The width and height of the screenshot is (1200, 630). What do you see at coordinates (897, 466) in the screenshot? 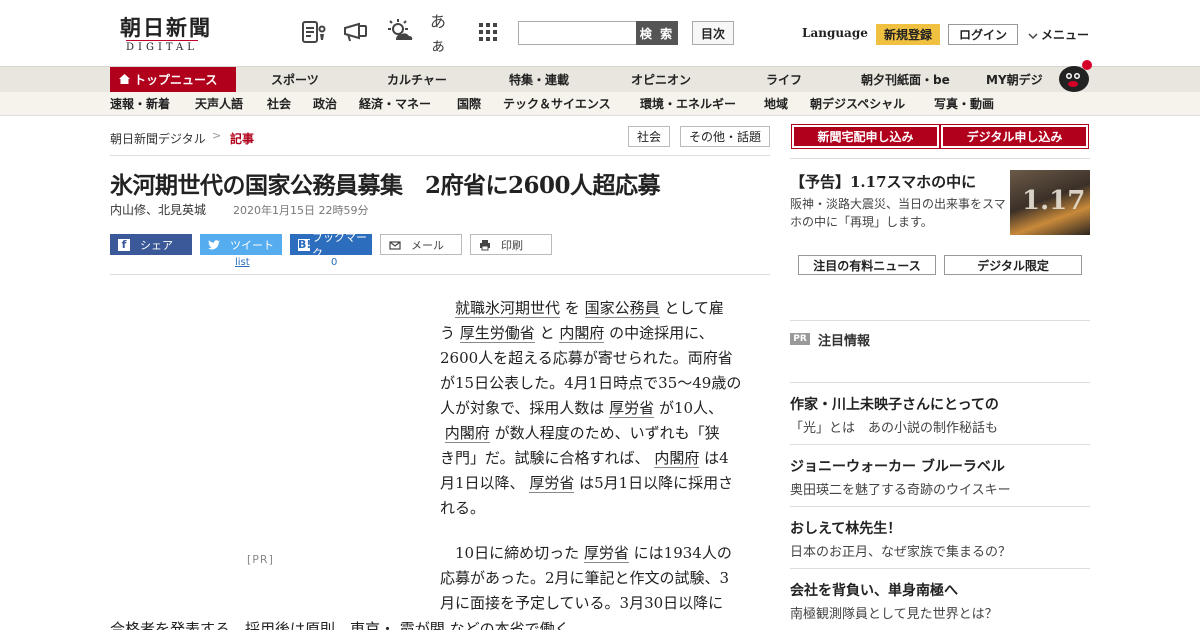
I see `ad-item-title: ジョニーウォーカー ブルーラベル` at bounding box center [897, 466].